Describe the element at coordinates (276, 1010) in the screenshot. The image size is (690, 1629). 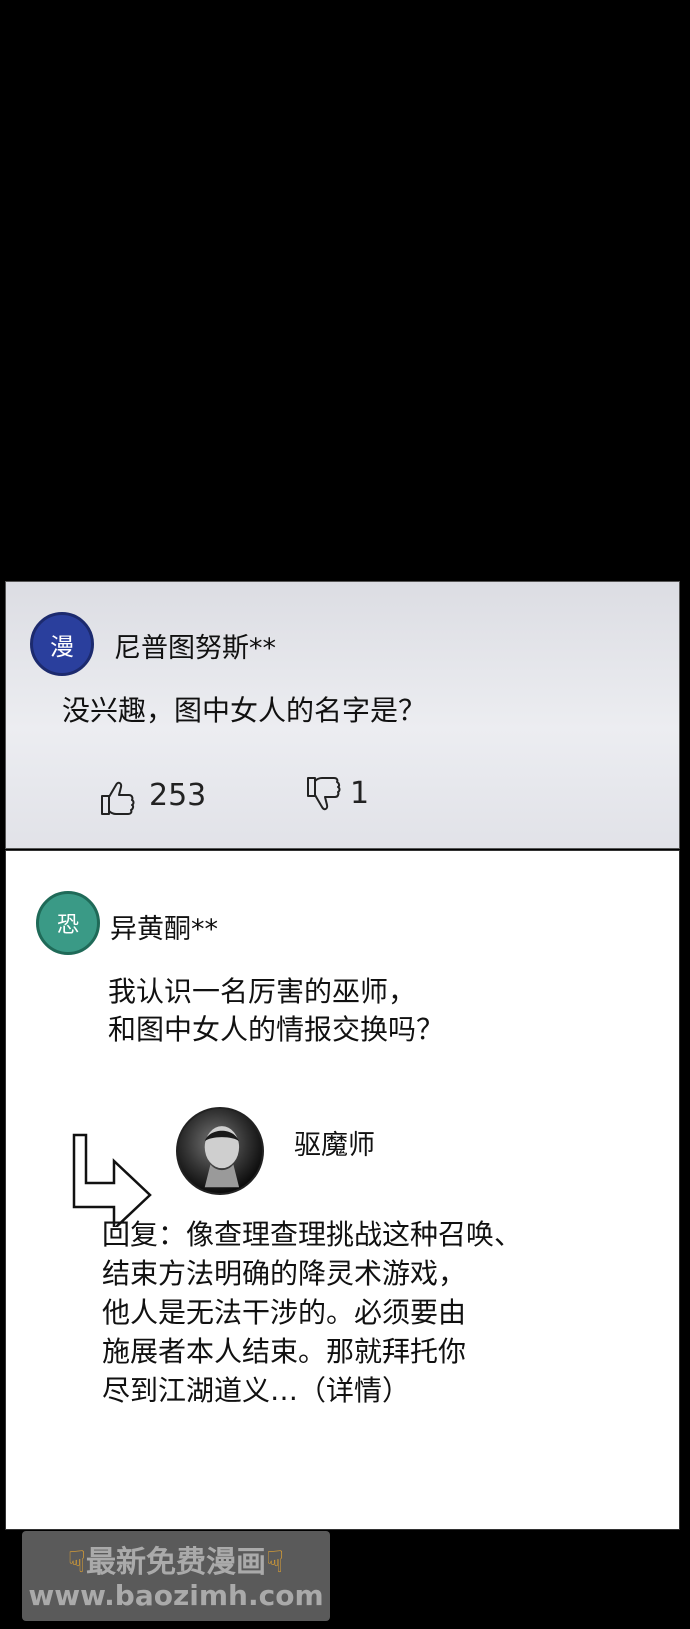
I see `comment-text: 我认识一名厉害的巫师， 和图中女人的情报交换吗？` at that location.